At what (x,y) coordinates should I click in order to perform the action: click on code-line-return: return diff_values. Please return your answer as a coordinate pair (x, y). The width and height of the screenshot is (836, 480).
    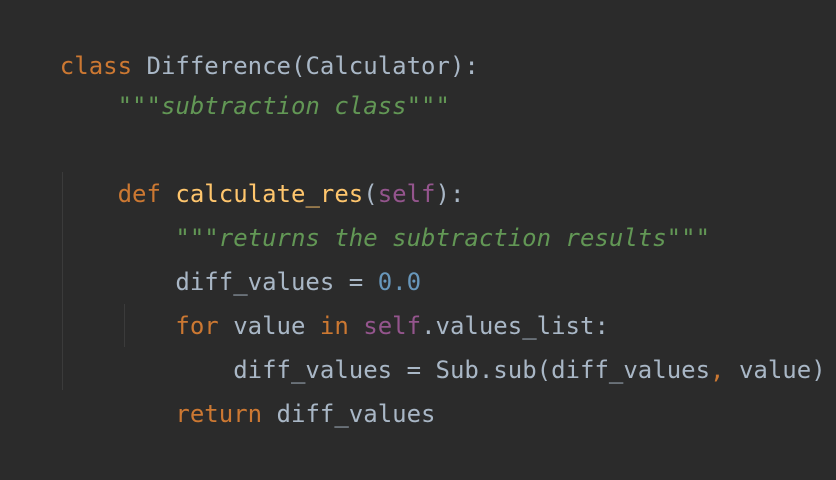
    Looking at the image, I should click on (218, 388).